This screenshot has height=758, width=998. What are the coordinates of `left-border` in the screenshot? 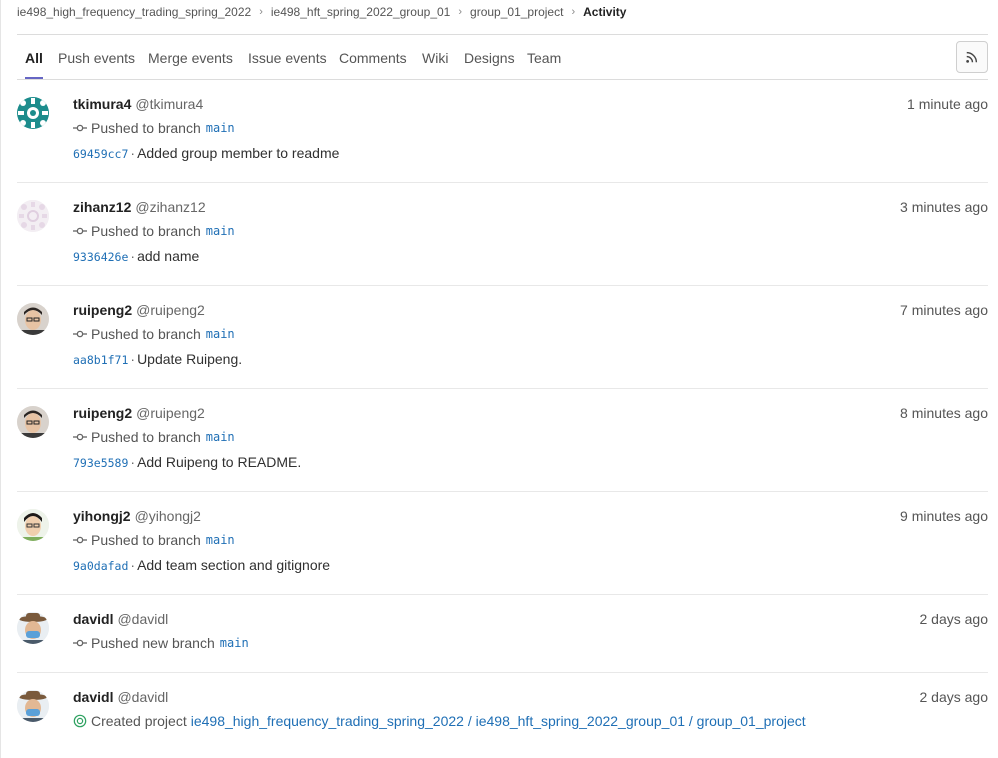 It's located at (0, 379).